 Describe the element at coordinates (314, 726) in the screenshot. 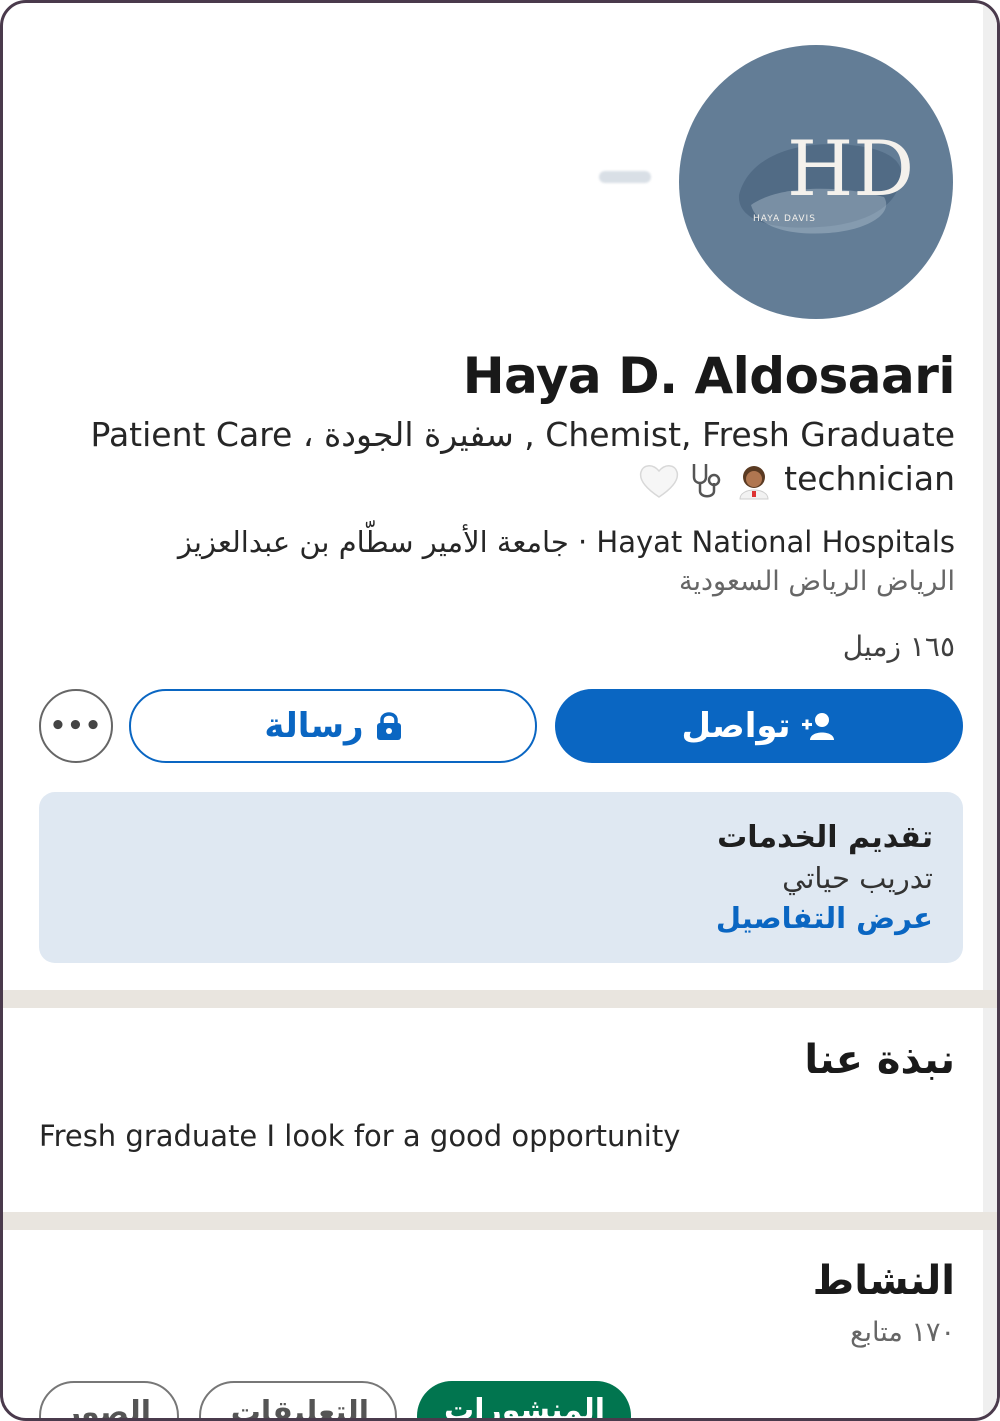

I see `message-label: رسالة` at that location.